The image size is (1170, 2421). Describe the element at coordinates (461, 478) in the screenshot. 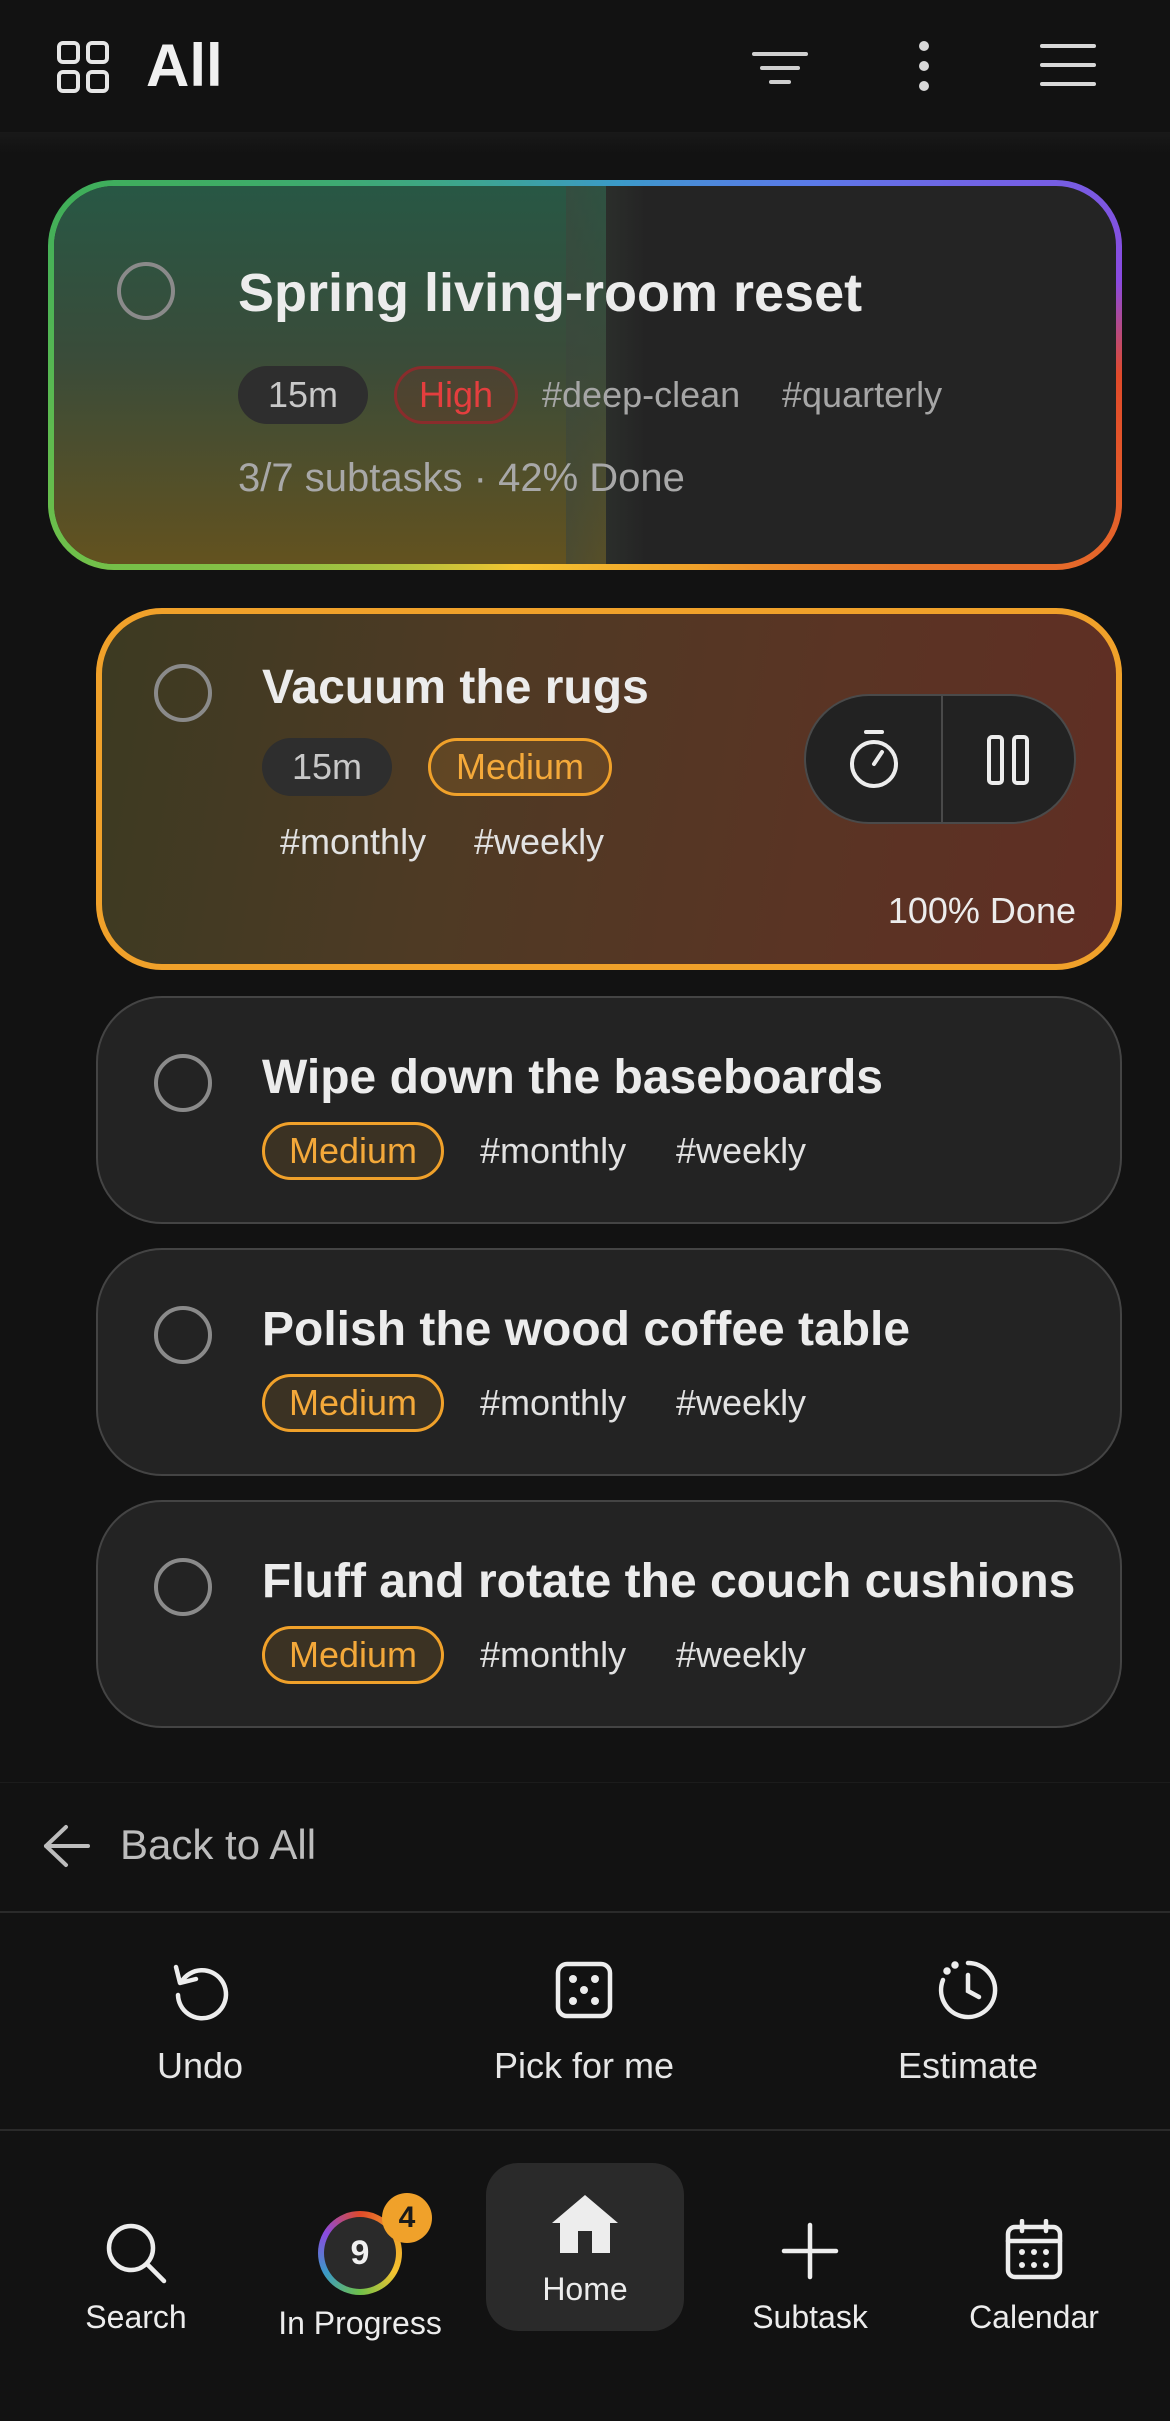

I see `parent-progress-text: 3/7 subtasks · 42% Done` at that location.